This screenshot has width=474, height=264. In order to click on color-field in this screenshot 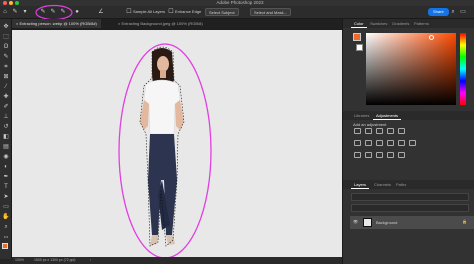, I will do `click(411, 69)`.